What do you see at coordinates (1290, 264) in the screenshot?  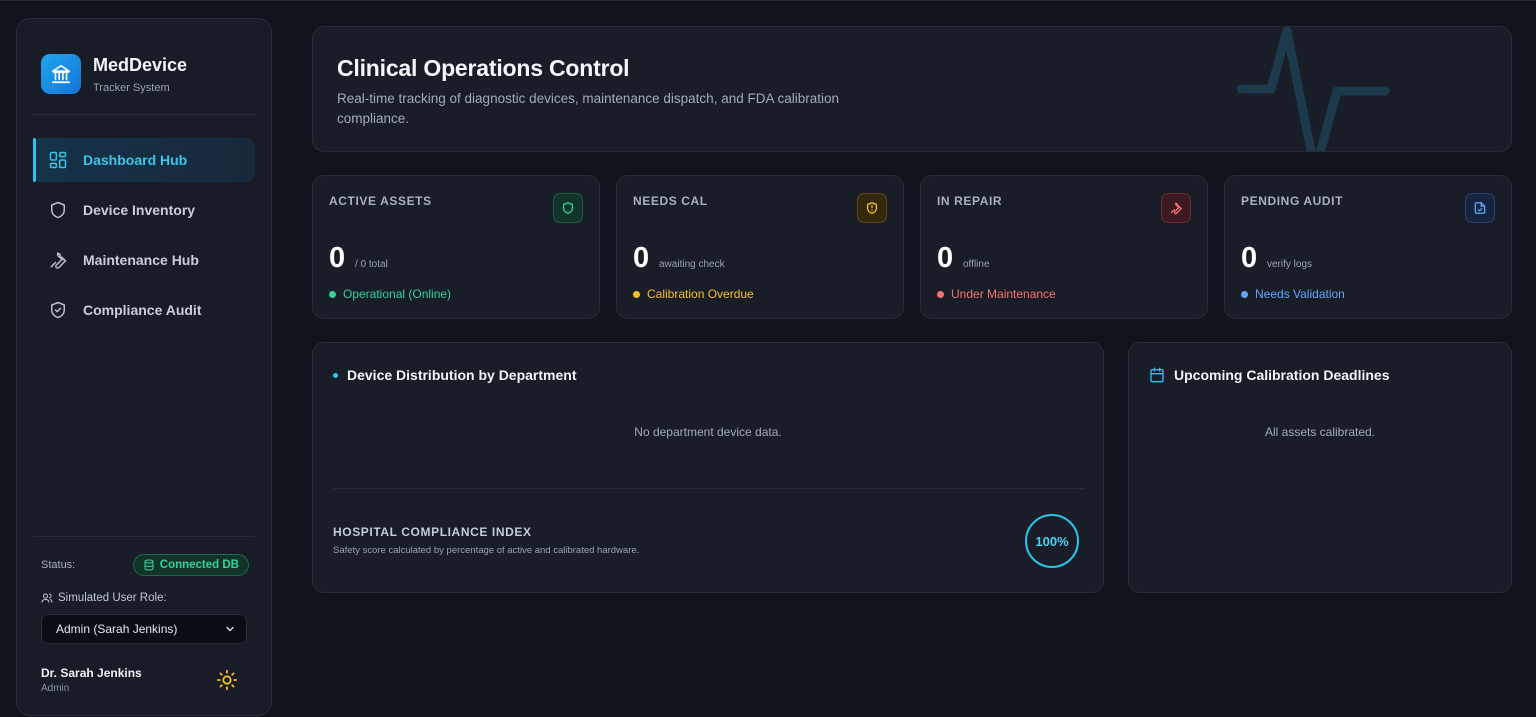 I see `stat-sub: verify logs` at bounding box center [1290, 264].